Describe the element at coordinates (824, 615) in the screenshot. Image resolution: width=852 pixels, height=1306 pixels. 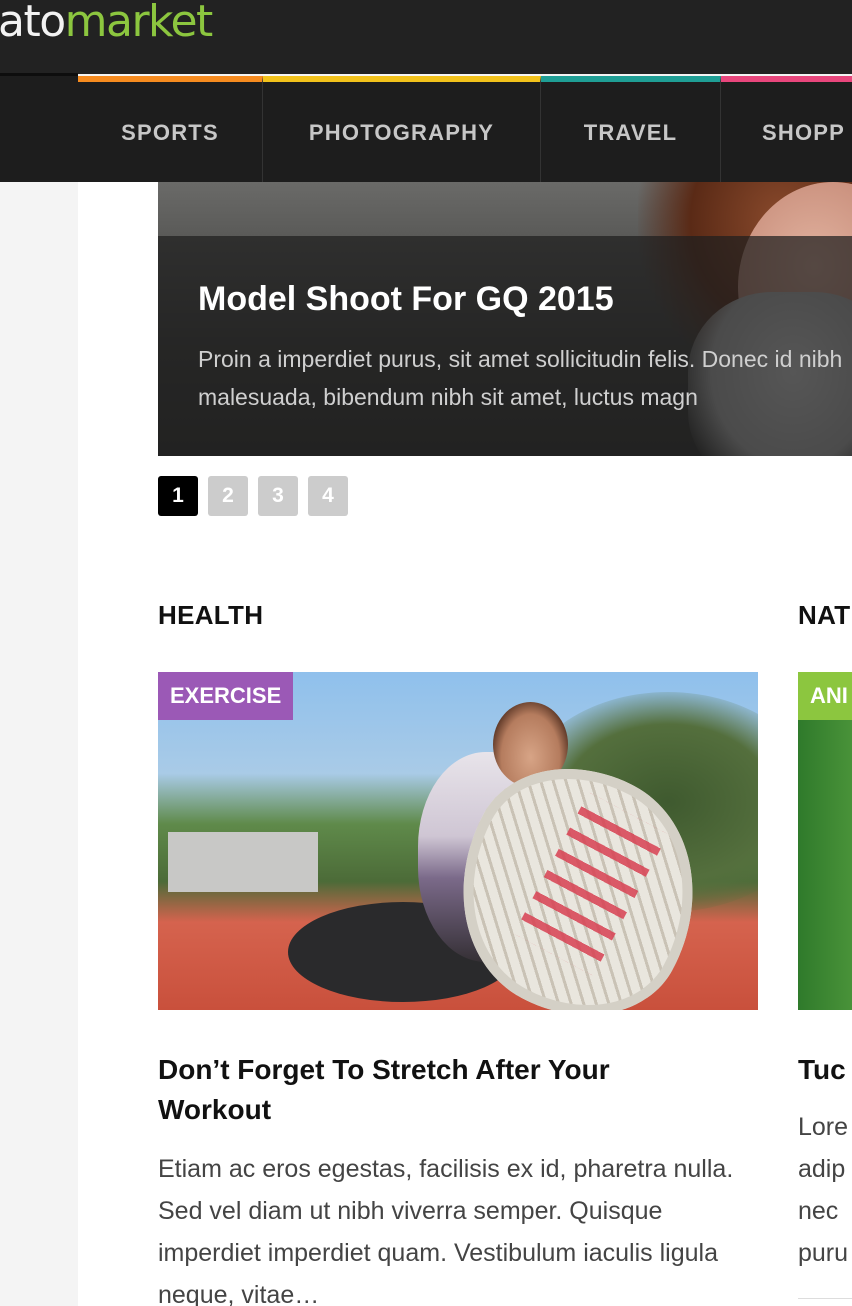
I see `section-title-nature: NAT` at that location.